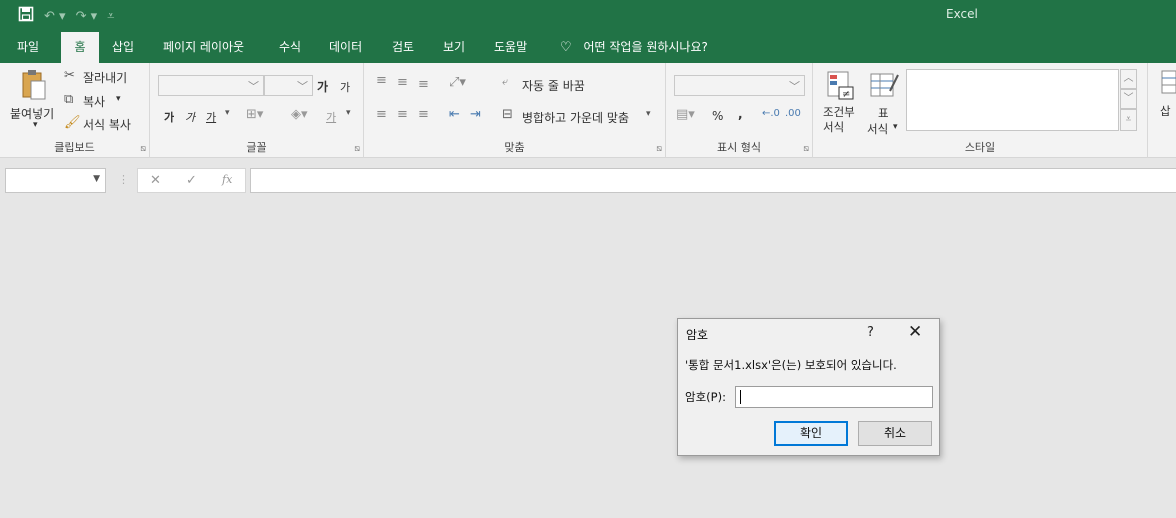 The width and height of the screenshot is (1176, 518). I want to click on chevron-down-icon: ▼, so click(96, 179).